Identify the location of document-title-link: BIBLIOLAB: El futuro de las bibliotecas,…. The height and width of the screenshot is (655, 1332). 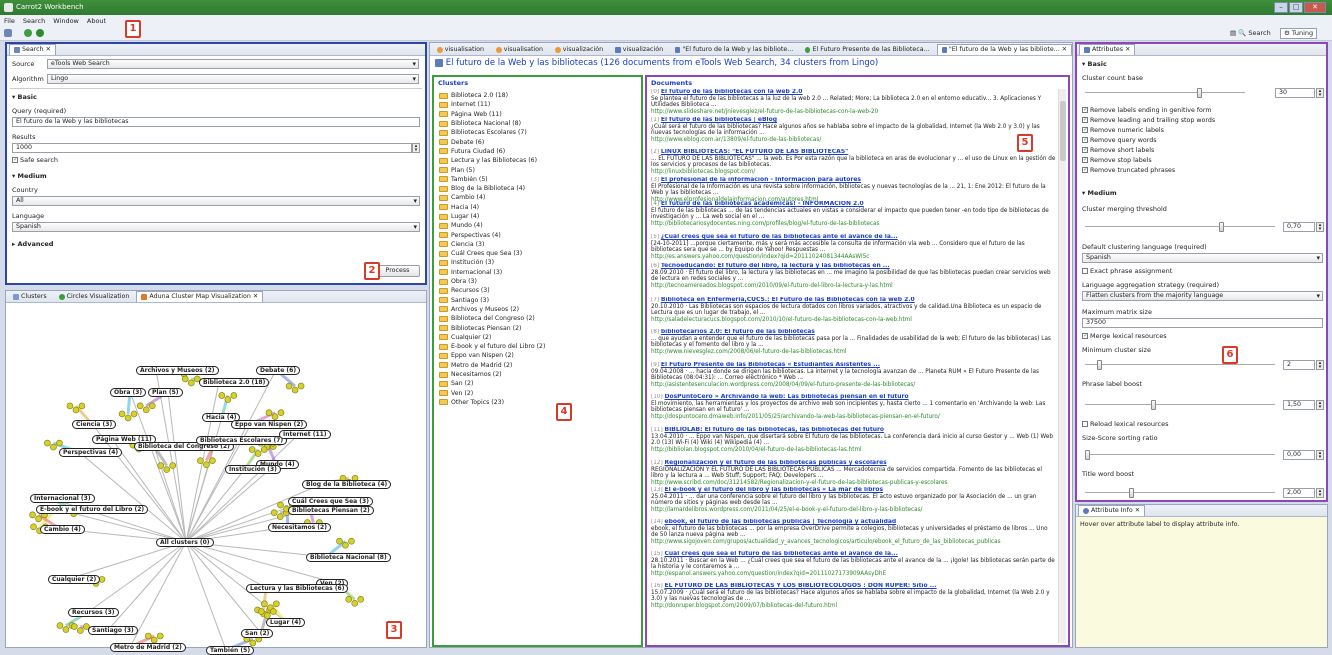
(775, 430).